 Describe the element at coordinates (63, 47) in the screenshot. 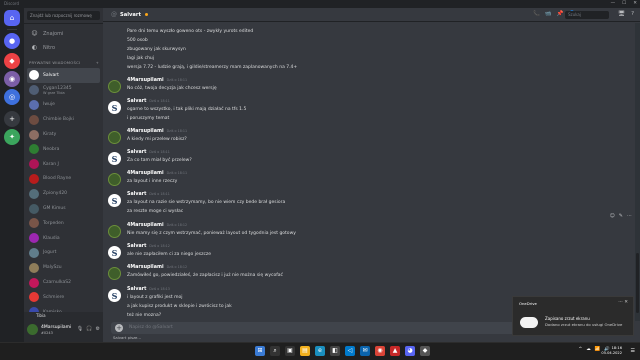

I see `nav-nitro: ◐ Nitro` at that location.